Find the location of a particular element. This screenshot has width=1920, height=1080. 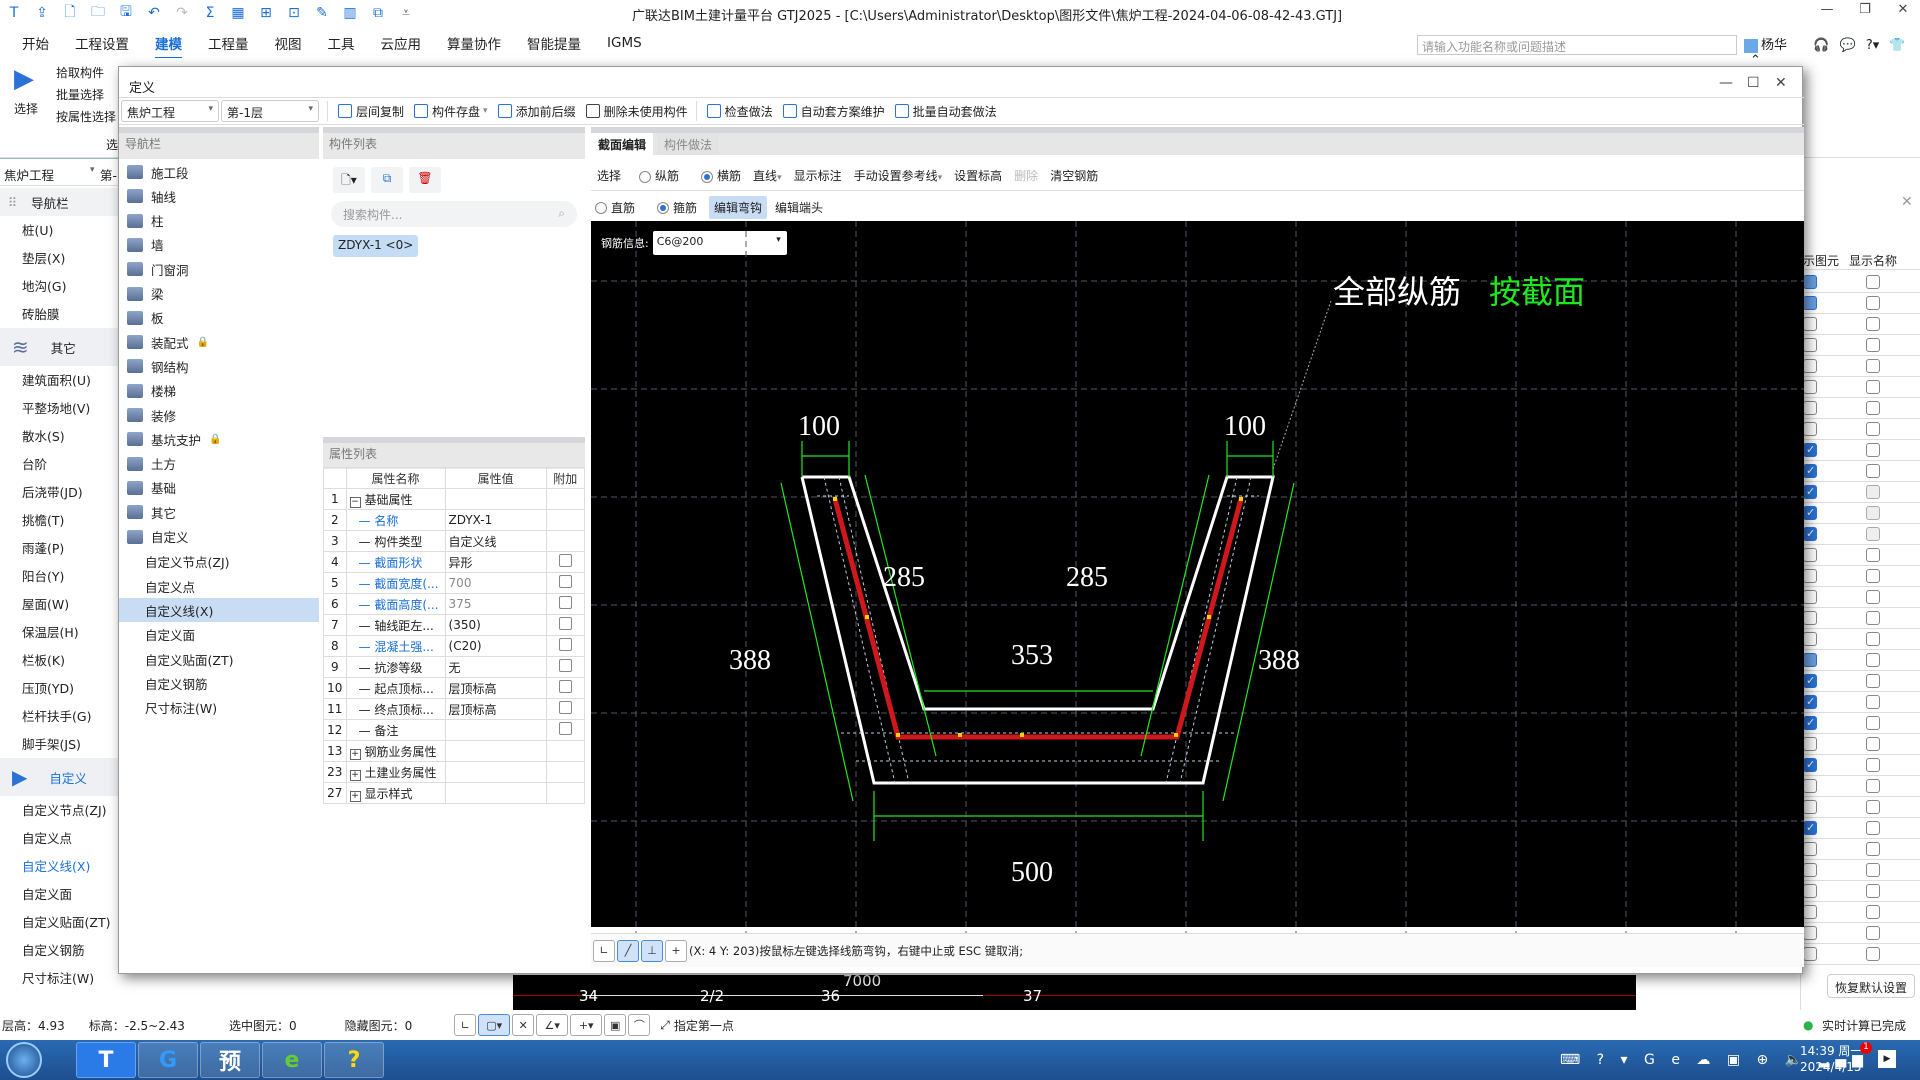

line-dropdown: 直线▾ is located at coordinates (767, 175).